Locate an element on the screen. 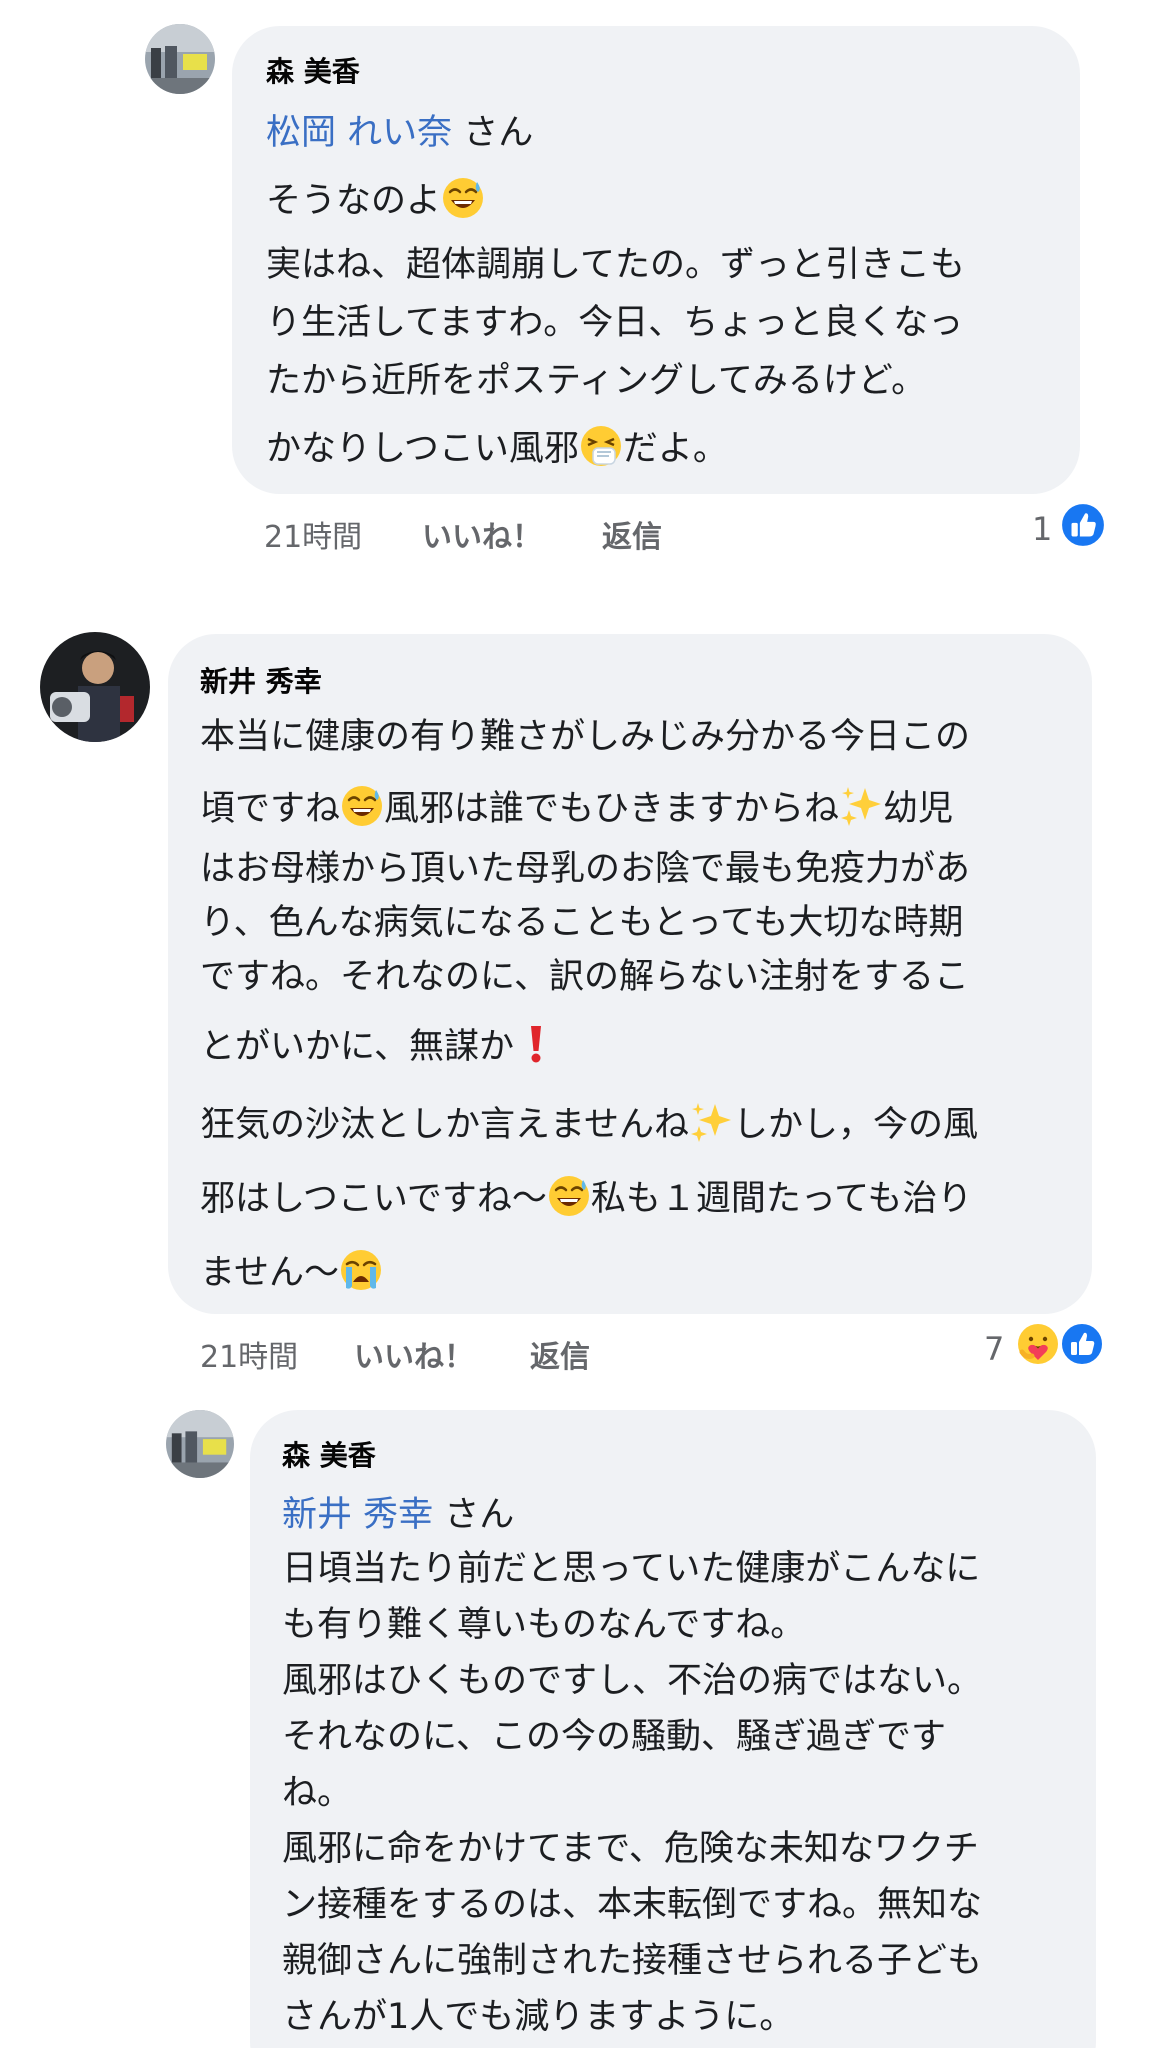  comment-text-line: り生活してますわ。今日、ちょっと良くなっ is located at coordinates (615, 323).